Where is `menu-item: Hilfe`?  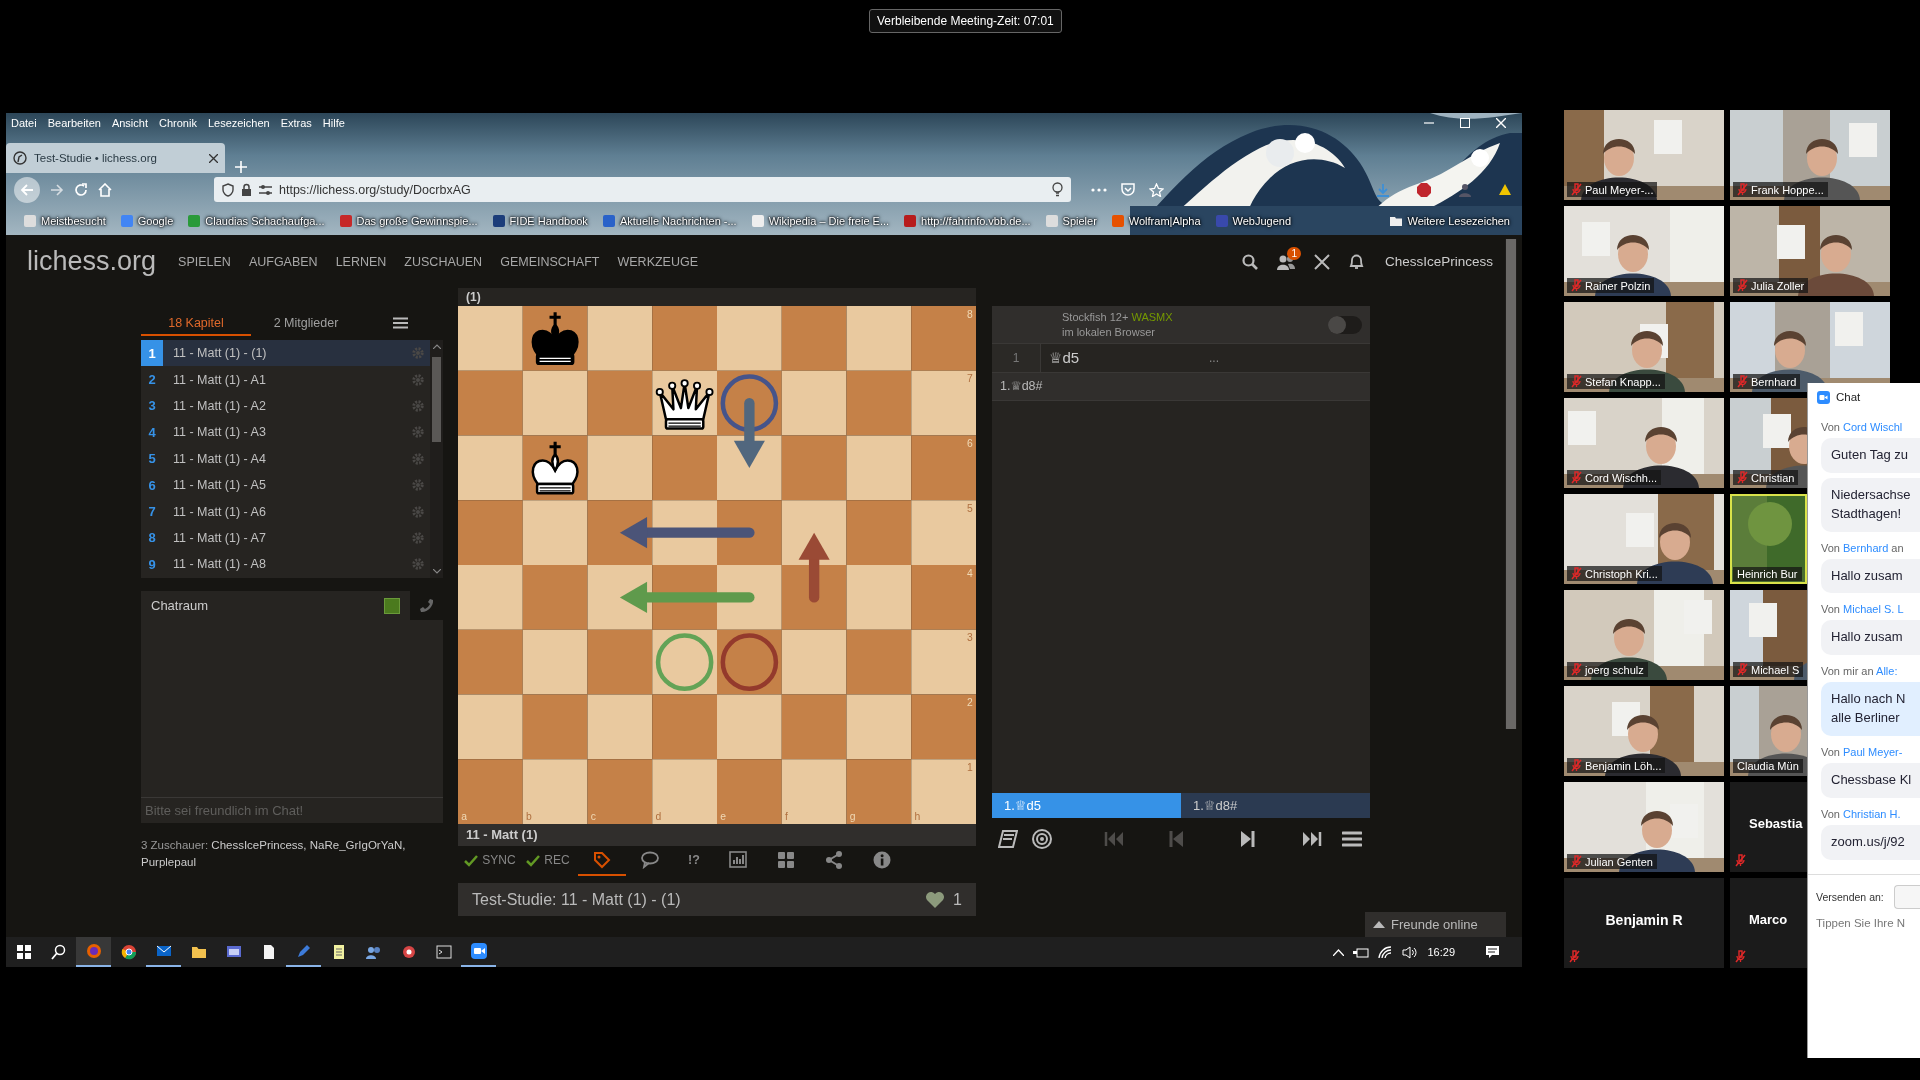 menu-item: Hilfe is located at coordinates (333, 122).